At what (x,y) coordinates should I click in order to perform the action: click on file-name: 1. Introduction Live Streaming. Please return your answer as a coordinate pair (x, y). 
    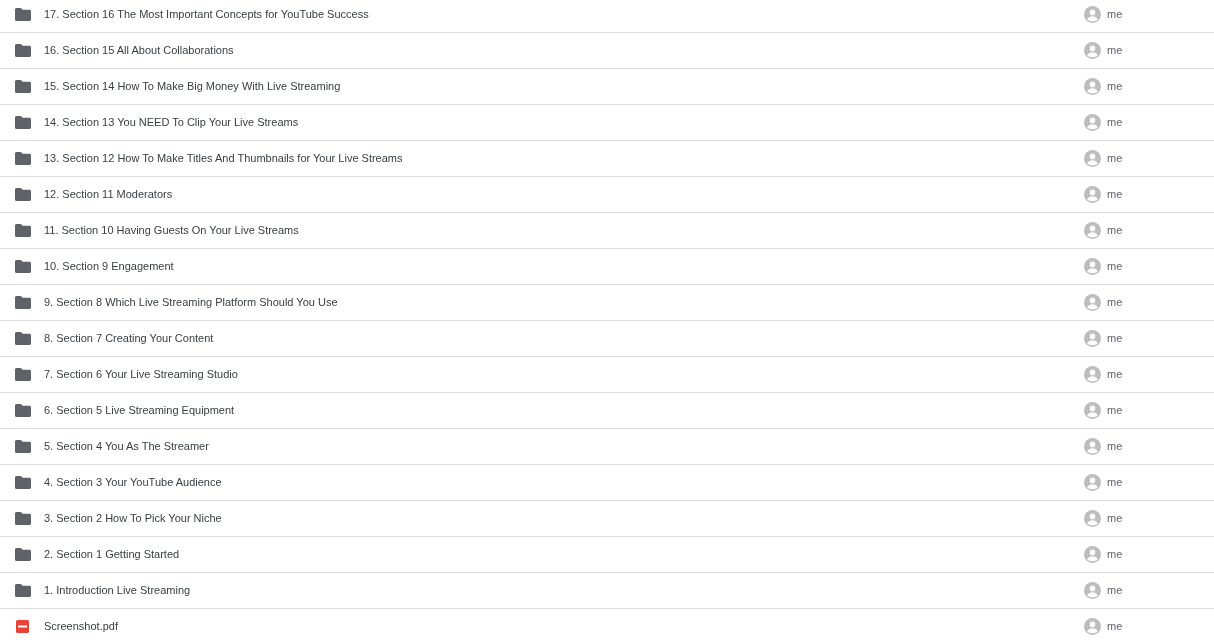
    Looking at the image, I should click on (564, 590).